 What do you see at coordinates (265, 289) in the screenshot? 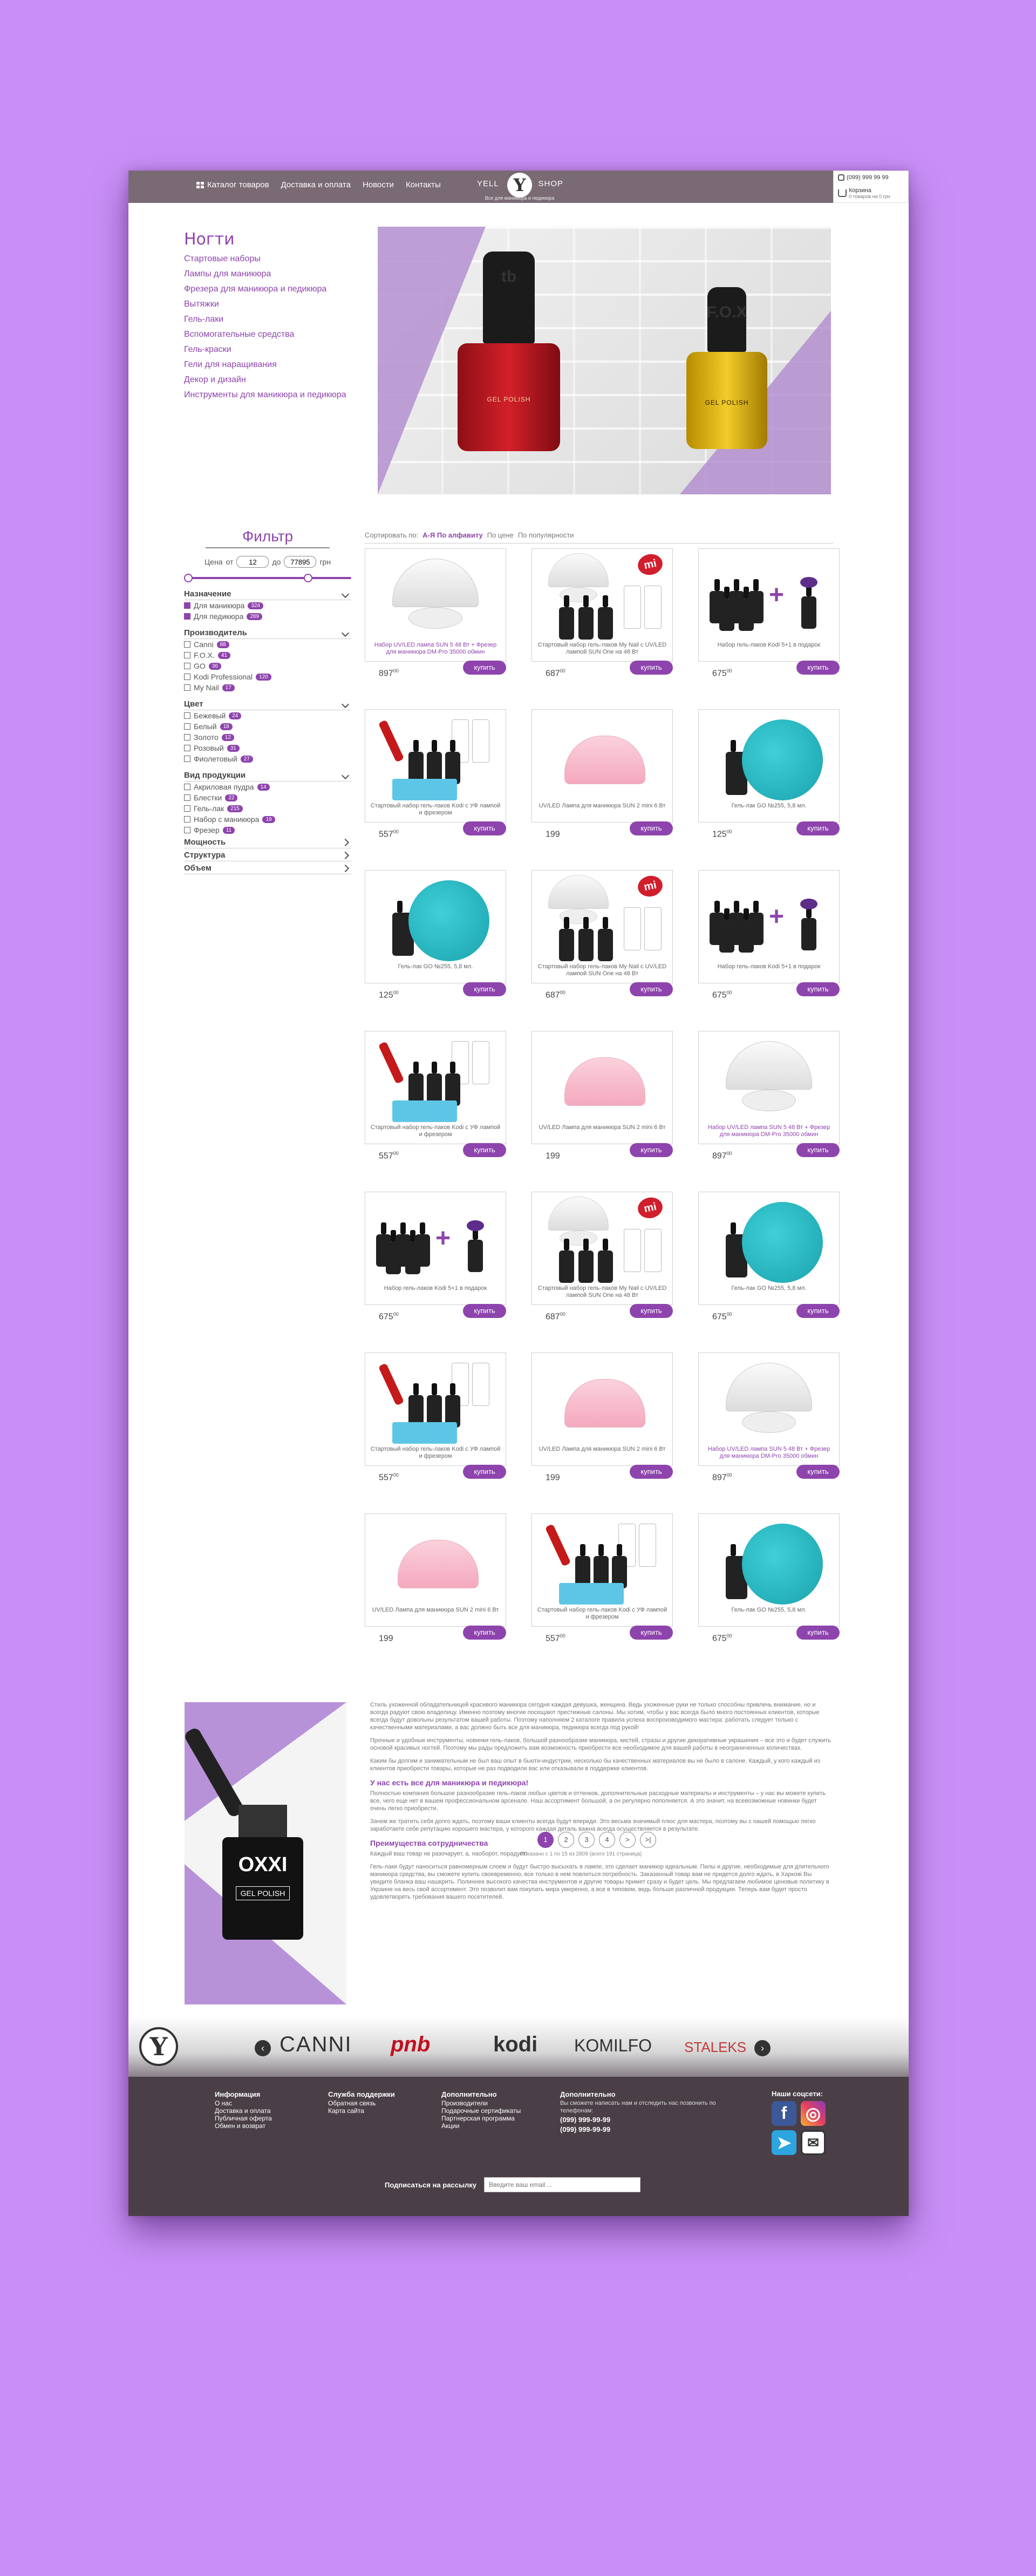
I see `subcategory-link: Фрезера для маникюра и педикюра` at bounding box center [265, 289].